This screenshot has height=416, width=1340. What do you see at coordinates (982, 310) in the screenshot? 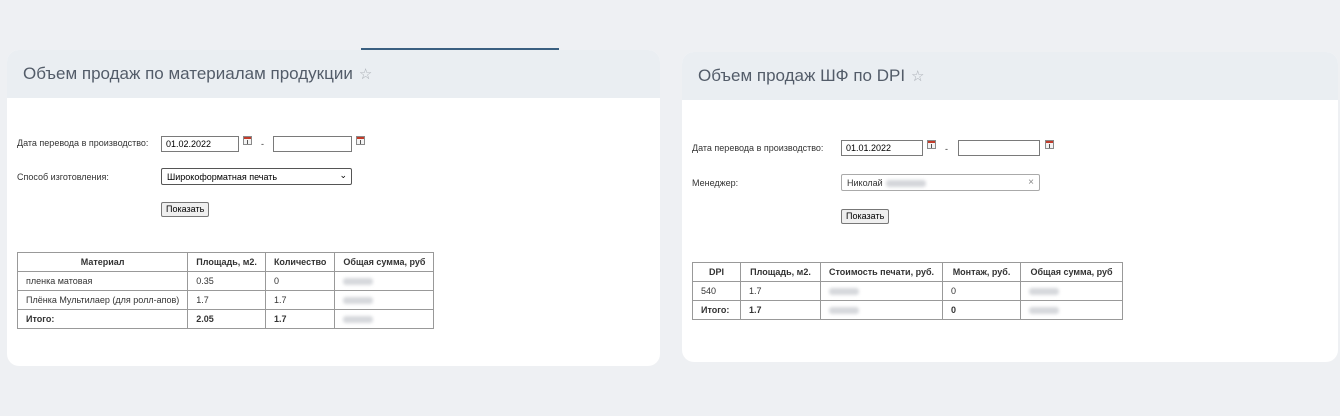
I see `total-mount: 0` at bounding box center [982, 310].